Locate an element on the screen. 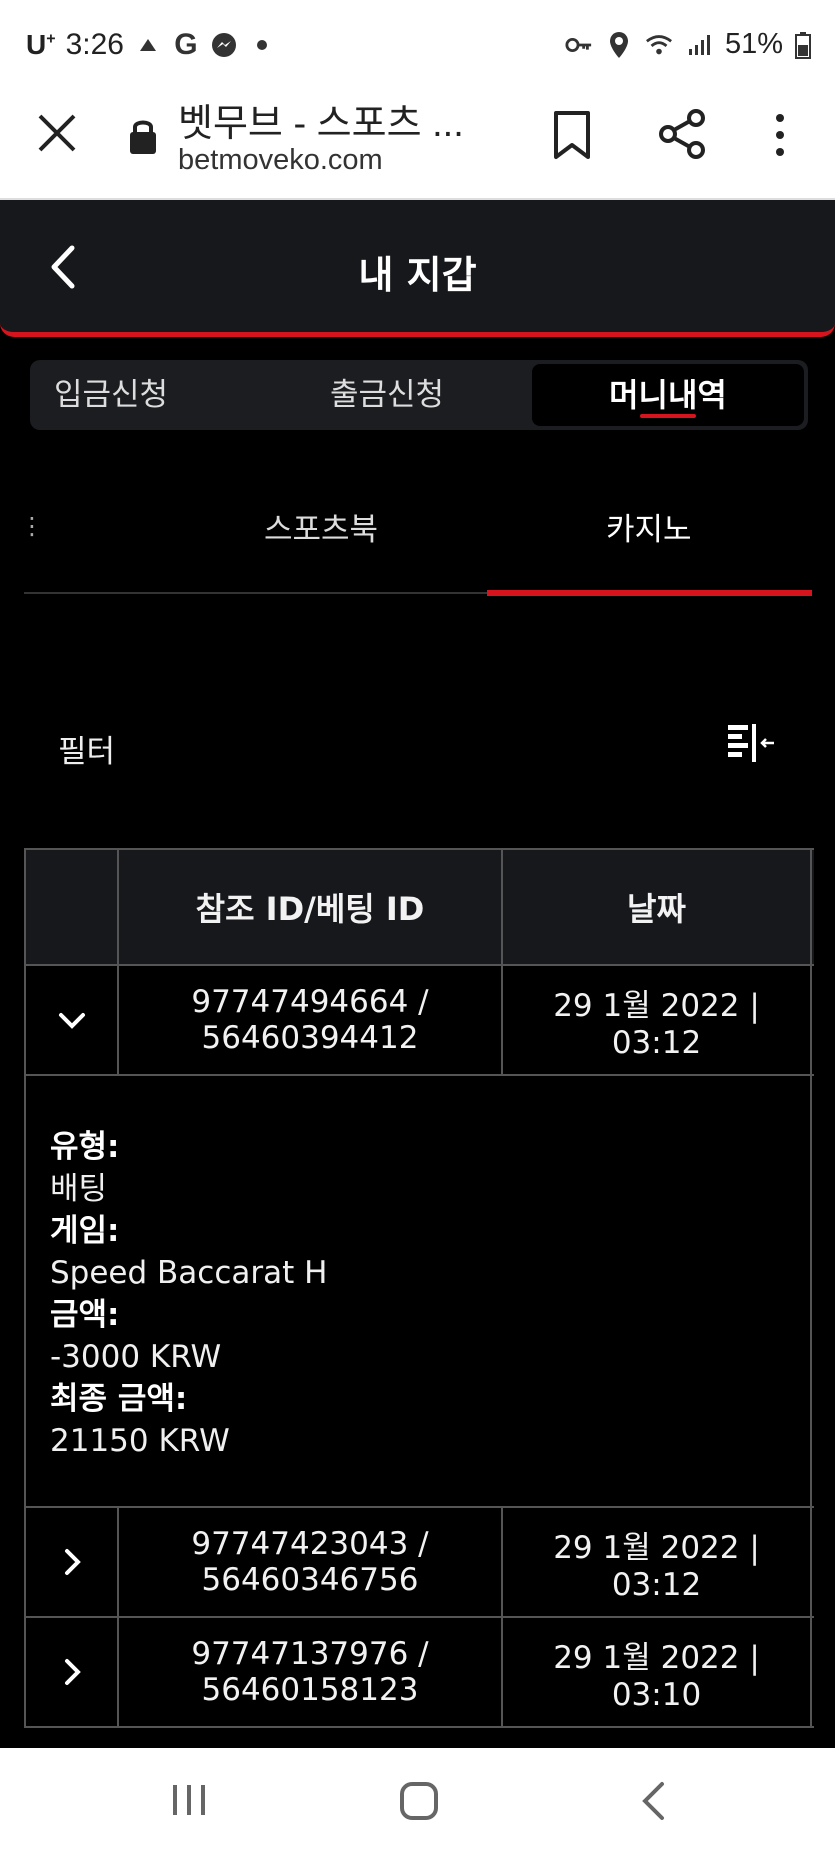 The width and height of the screenshot is (835, 1856). tab-deposit: 입금신청 is located at coordinates (111, 395).